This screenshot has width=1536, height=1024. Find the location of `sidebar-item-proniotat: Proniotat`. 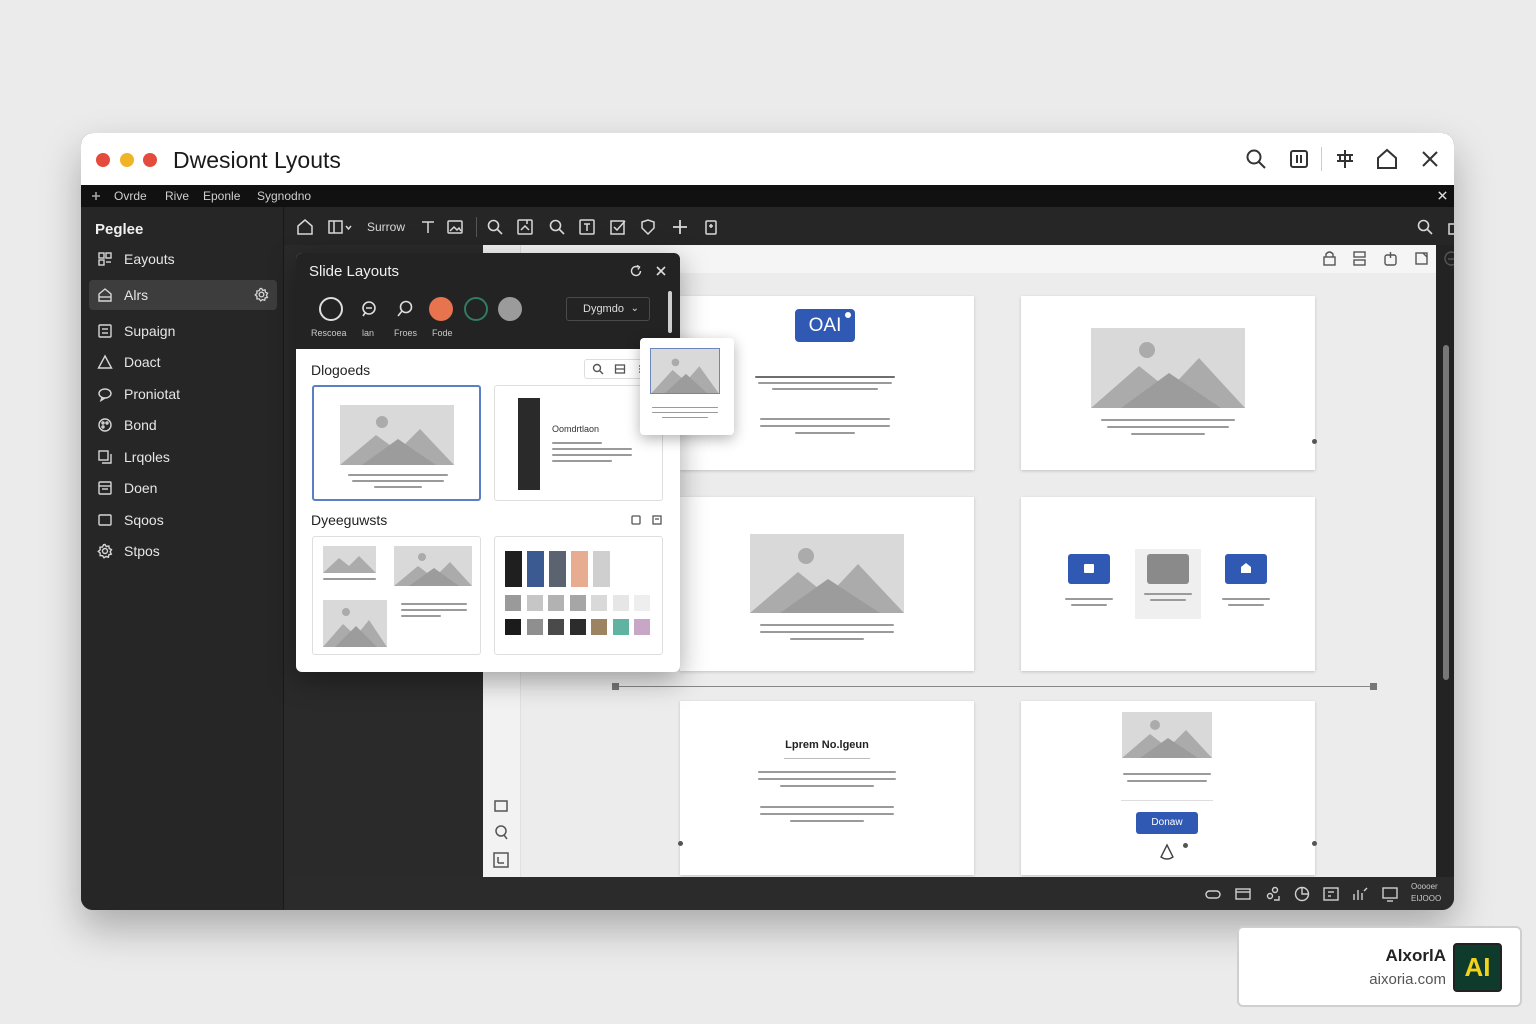

sidebar-item-proniotat: Proniotat is located at coordinates (183, 394).